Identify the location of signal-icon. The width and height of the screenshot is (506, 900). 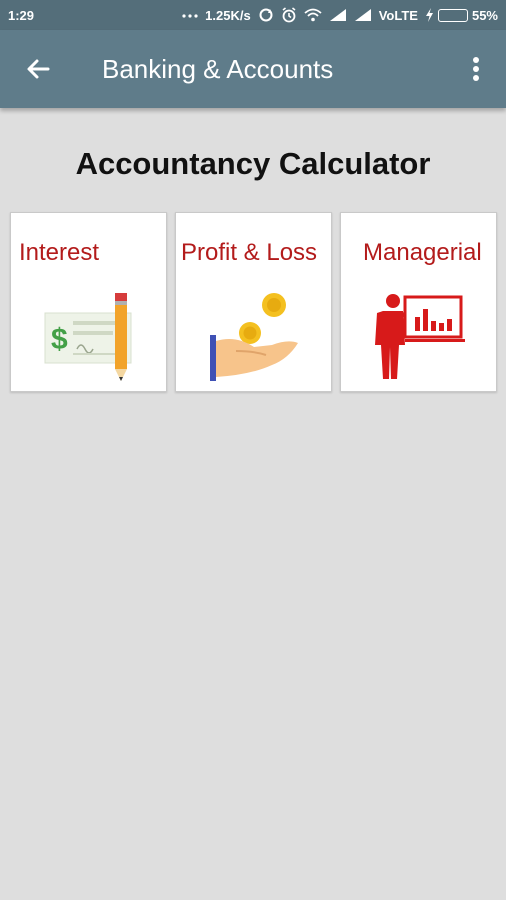
(338, 15).